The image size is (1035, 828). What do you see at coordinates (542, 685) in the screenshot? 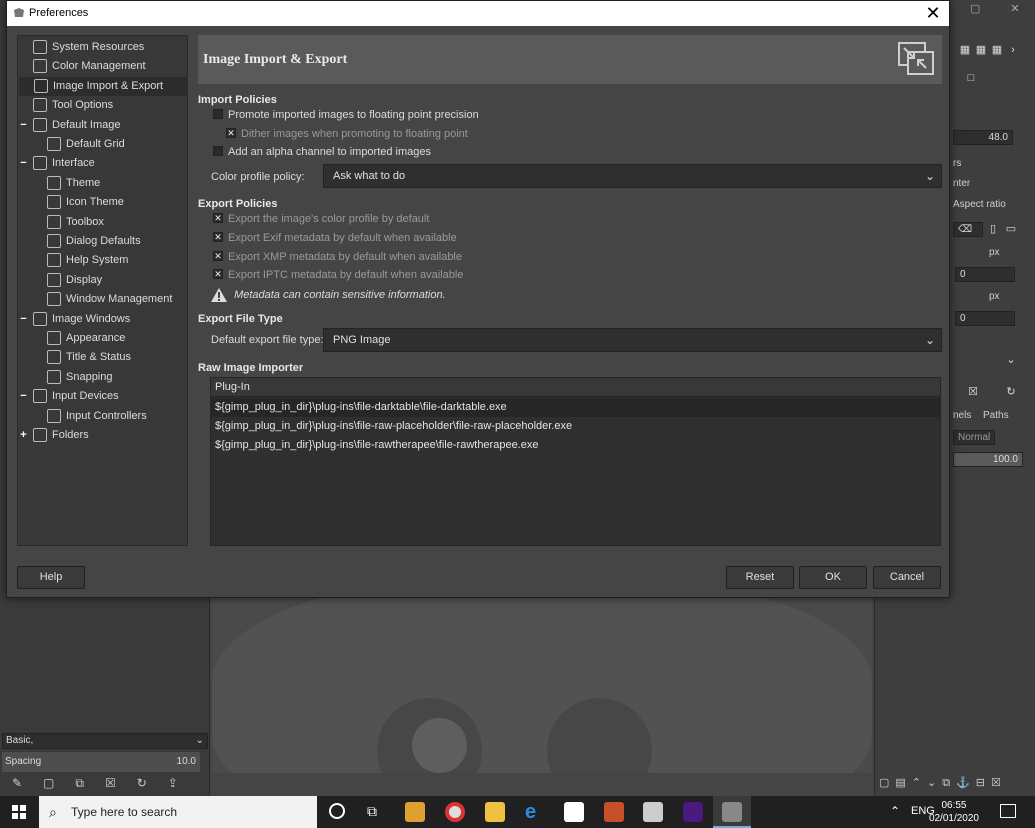
I see `image-canvas` at bounding box center [542, 685].